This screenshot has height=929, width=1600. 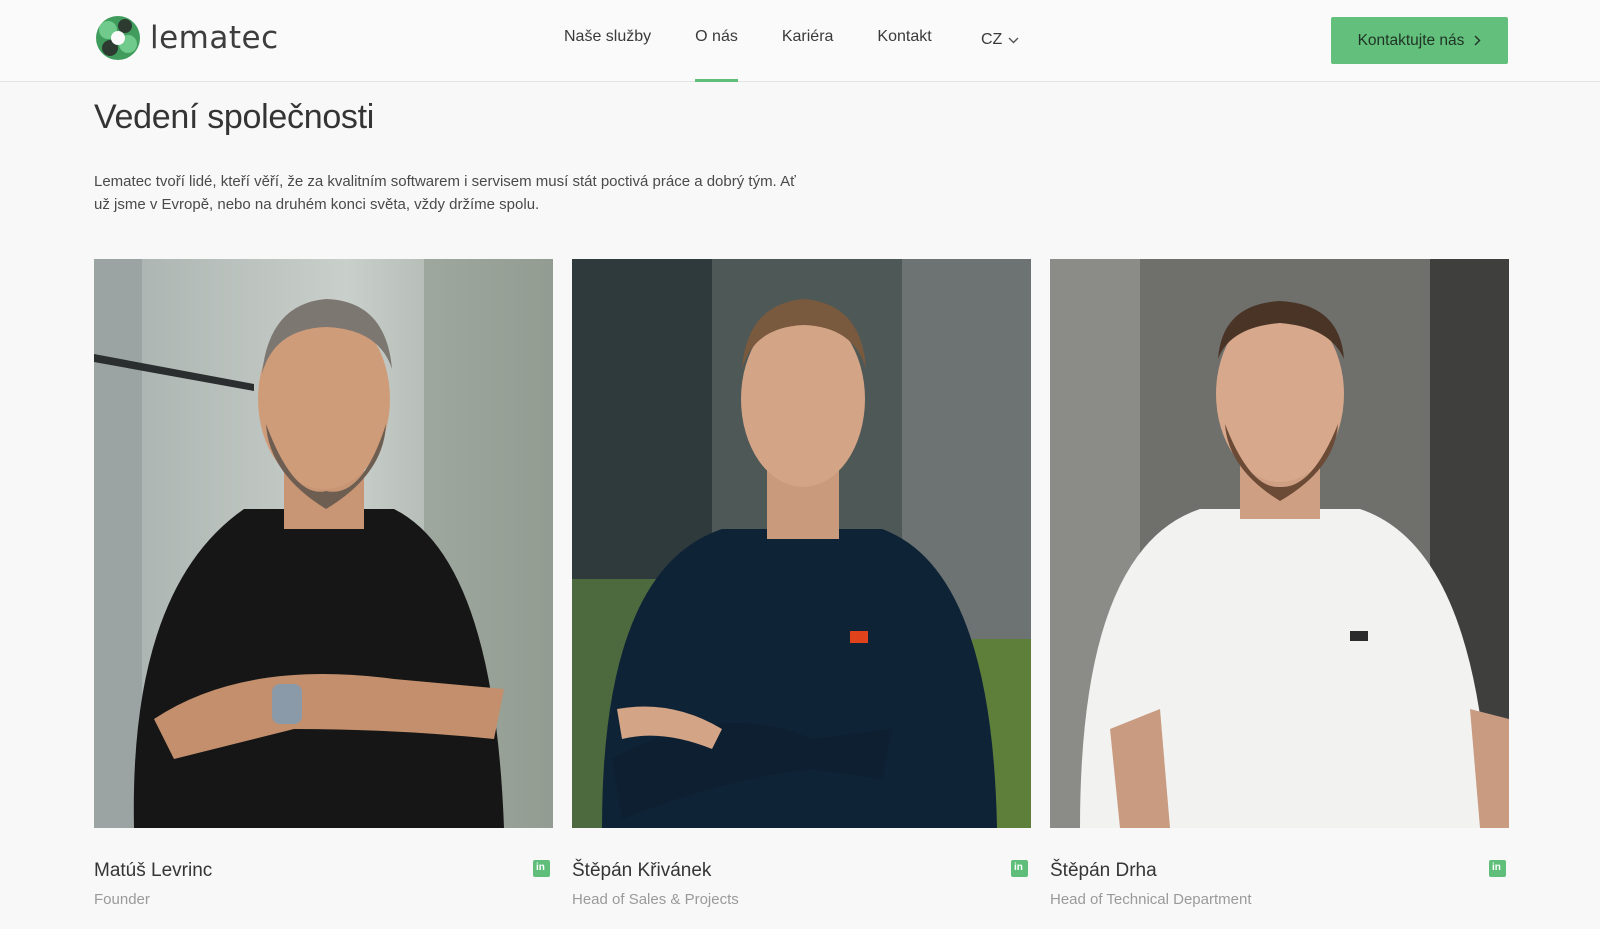 I want to click on team-member-role: Head of Technical Department, so click(x=1151, y=899).